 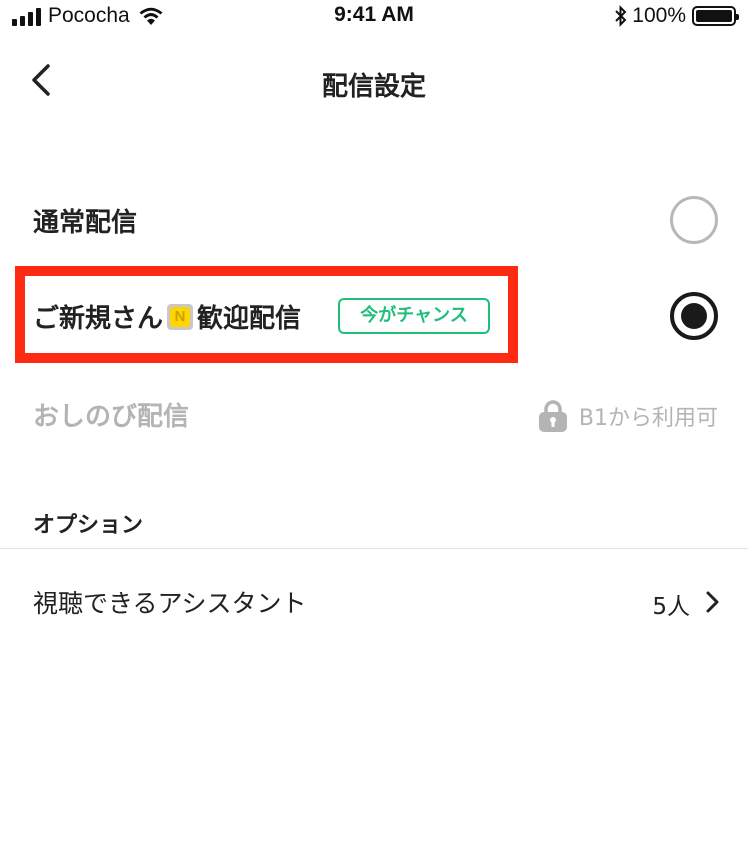 I want to click on chevron-right-icon, so click(x=712, y=602).